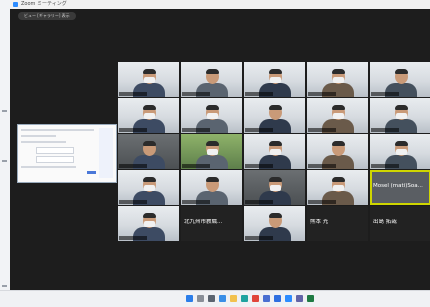  What do you see at coordinates (233, 298) in the screenshot?
I see `file-explorer-icon` at bounding box center [233, 298].